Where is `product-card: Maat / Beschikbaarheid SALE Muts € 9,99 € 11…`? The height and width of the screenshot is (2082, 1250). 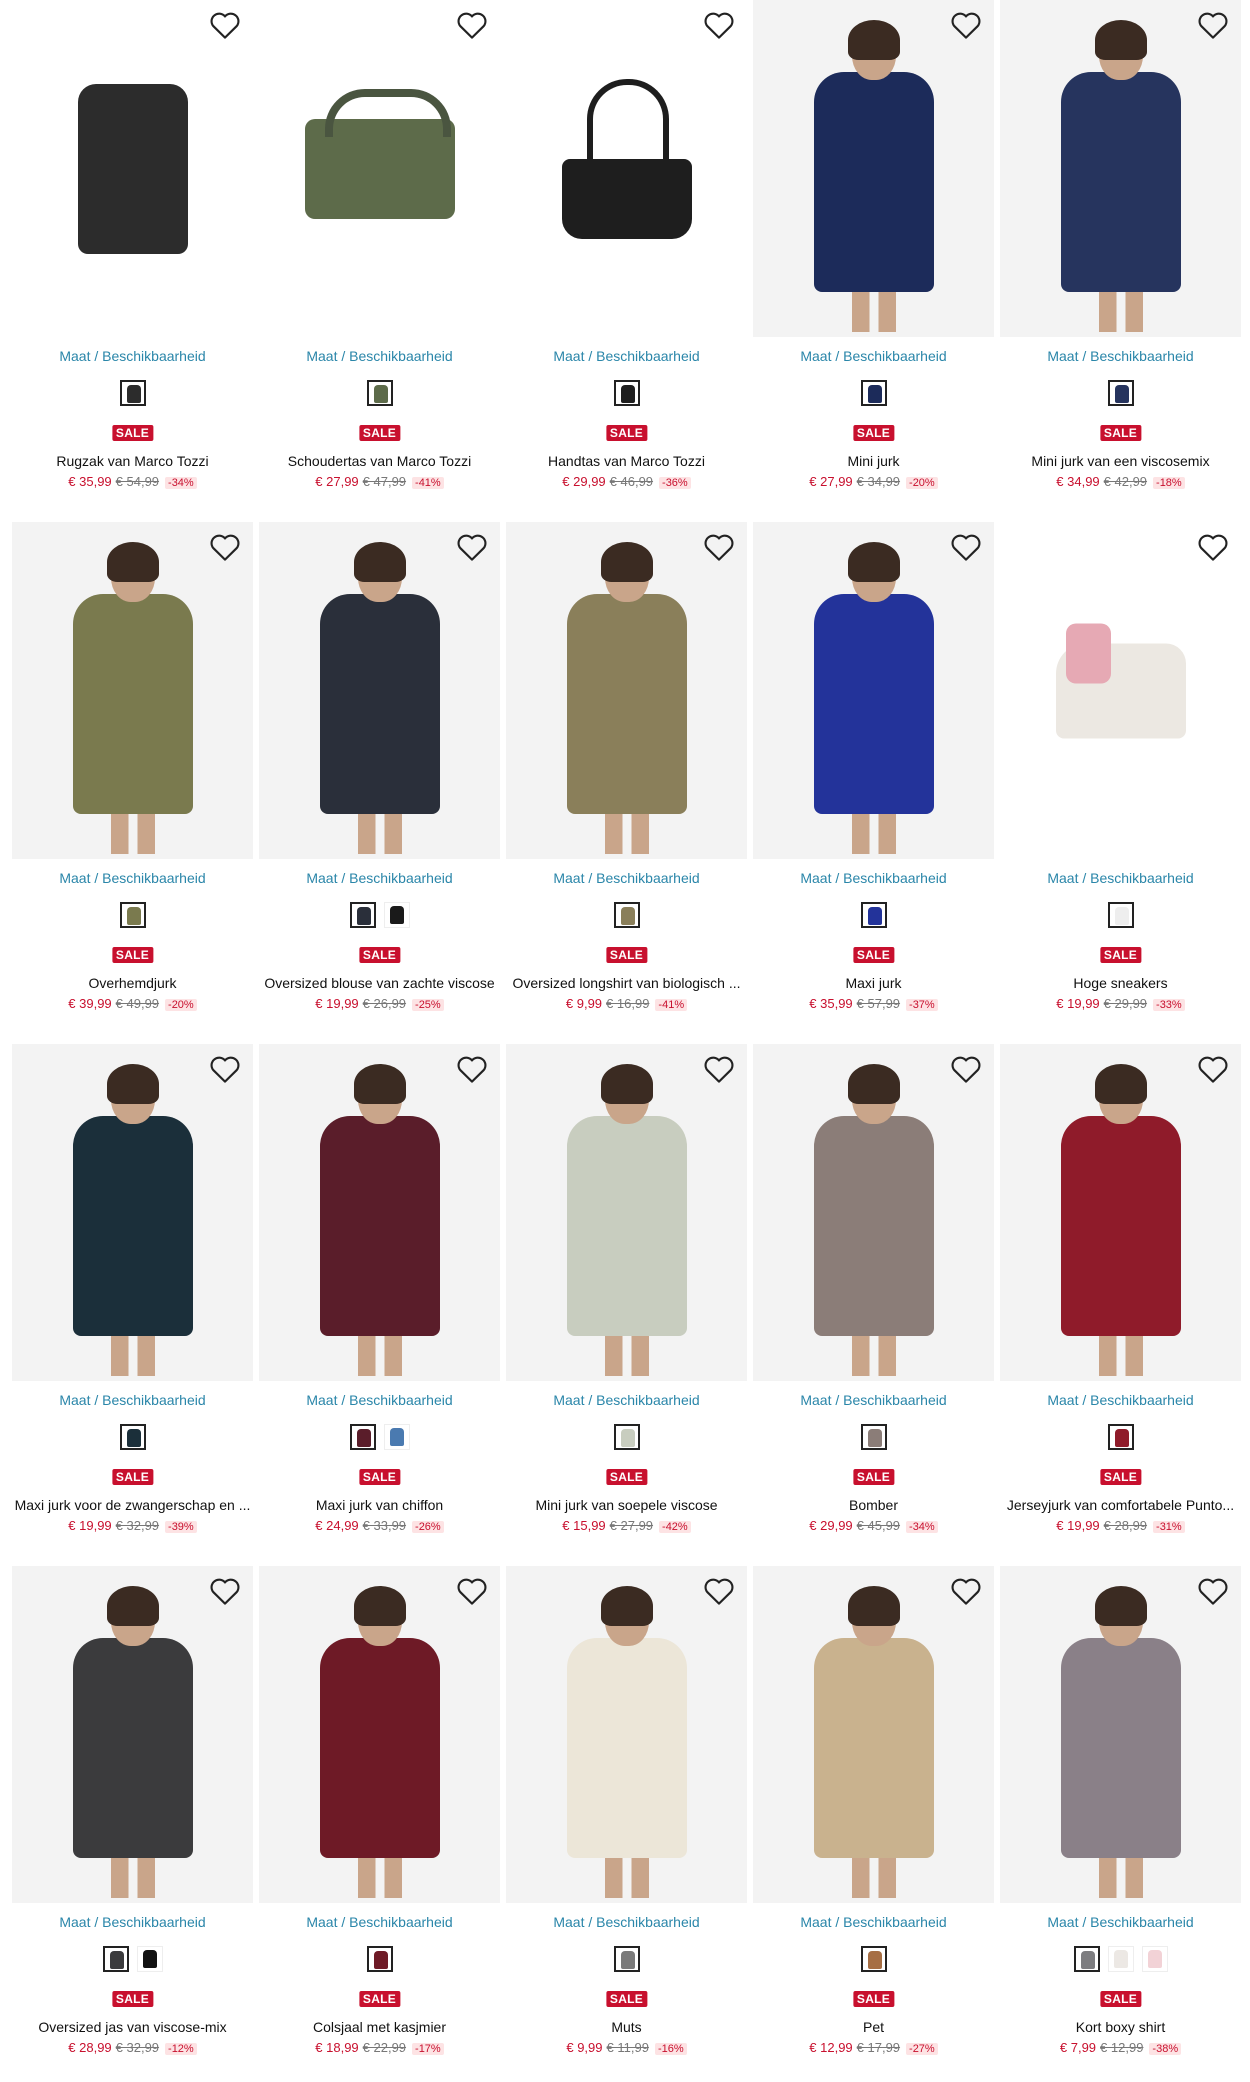 product-card: Maat / Beschikbaarheid SALE Muts € 9,99 € 11… is located at coordinates (626, 1823).